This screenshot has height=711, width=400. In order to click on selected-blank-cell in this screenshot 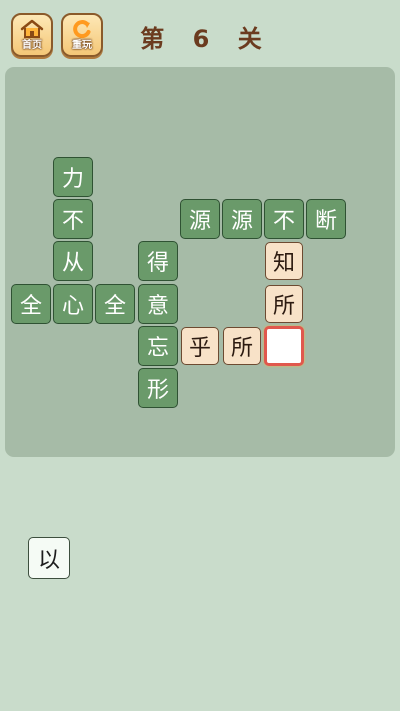, I will do `click(284, 346)`.